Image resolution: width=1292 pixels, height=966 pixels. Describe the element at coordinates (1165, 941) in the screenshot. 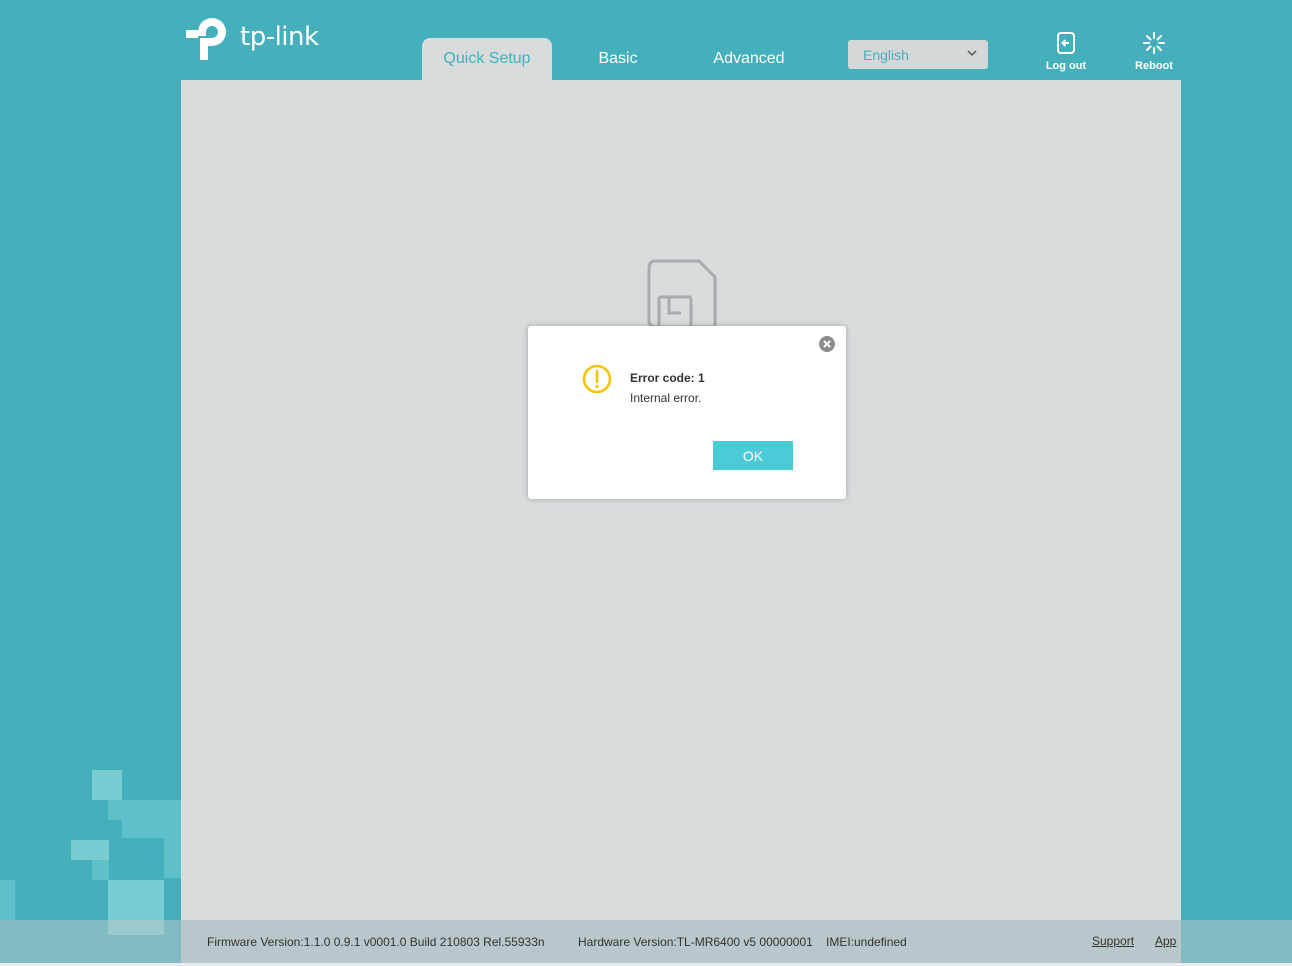

I see `app-link: App` at that location.